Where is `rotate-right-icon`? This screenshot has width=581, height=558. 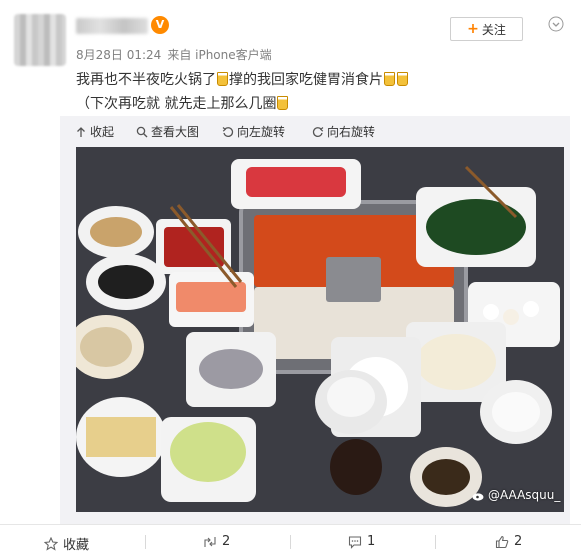 rotate-right-icon is located at coordinates (318, 131).